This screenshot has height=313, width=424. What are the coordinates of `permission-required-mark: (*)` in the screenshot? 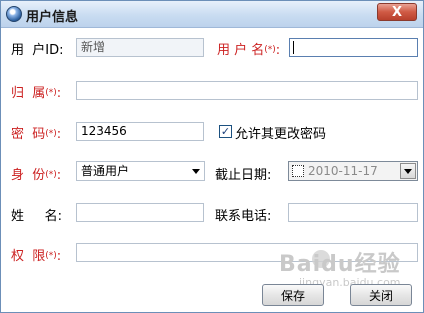 It's located at (51, 256).